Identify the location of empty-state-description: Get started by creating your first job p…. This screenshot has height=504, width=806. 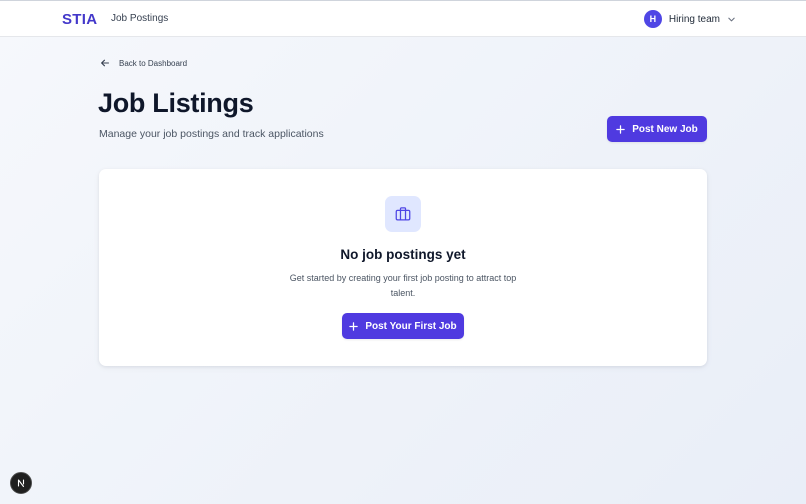
(403, 285).